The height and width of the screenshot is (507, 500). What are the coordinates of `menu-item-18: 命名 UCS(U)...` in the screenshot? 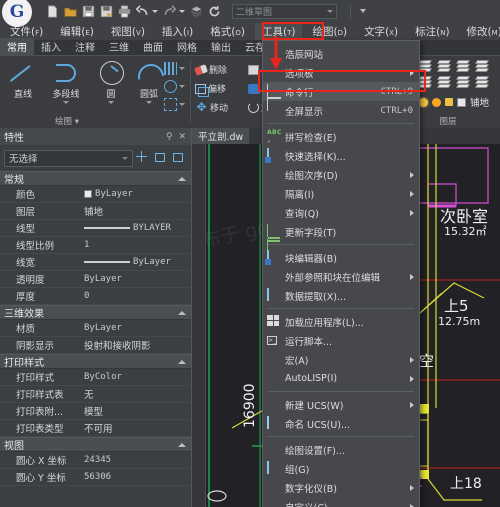 It's located at (341, 423).